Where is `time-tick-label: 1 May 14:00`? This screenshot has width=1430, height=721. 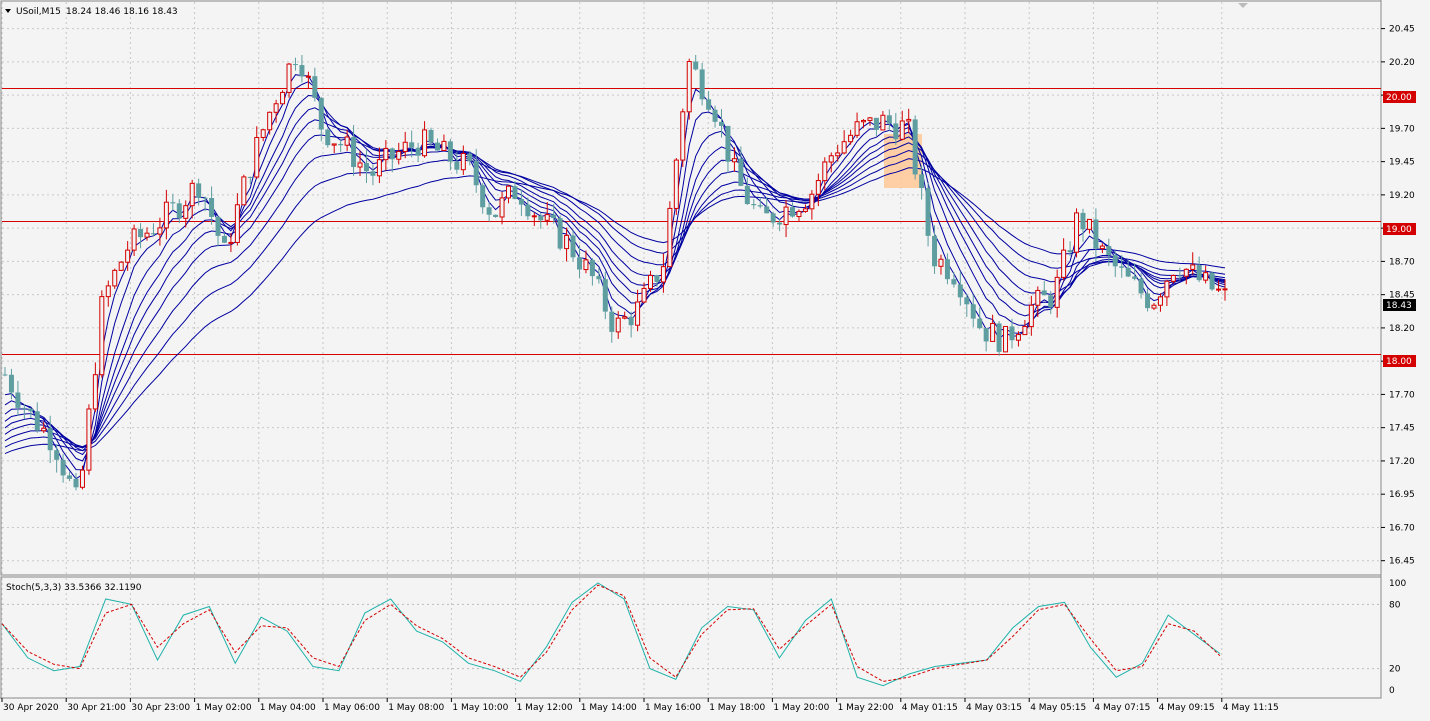
time-tick-label: 1 May 14:00 is located at coordinates (609, 708).